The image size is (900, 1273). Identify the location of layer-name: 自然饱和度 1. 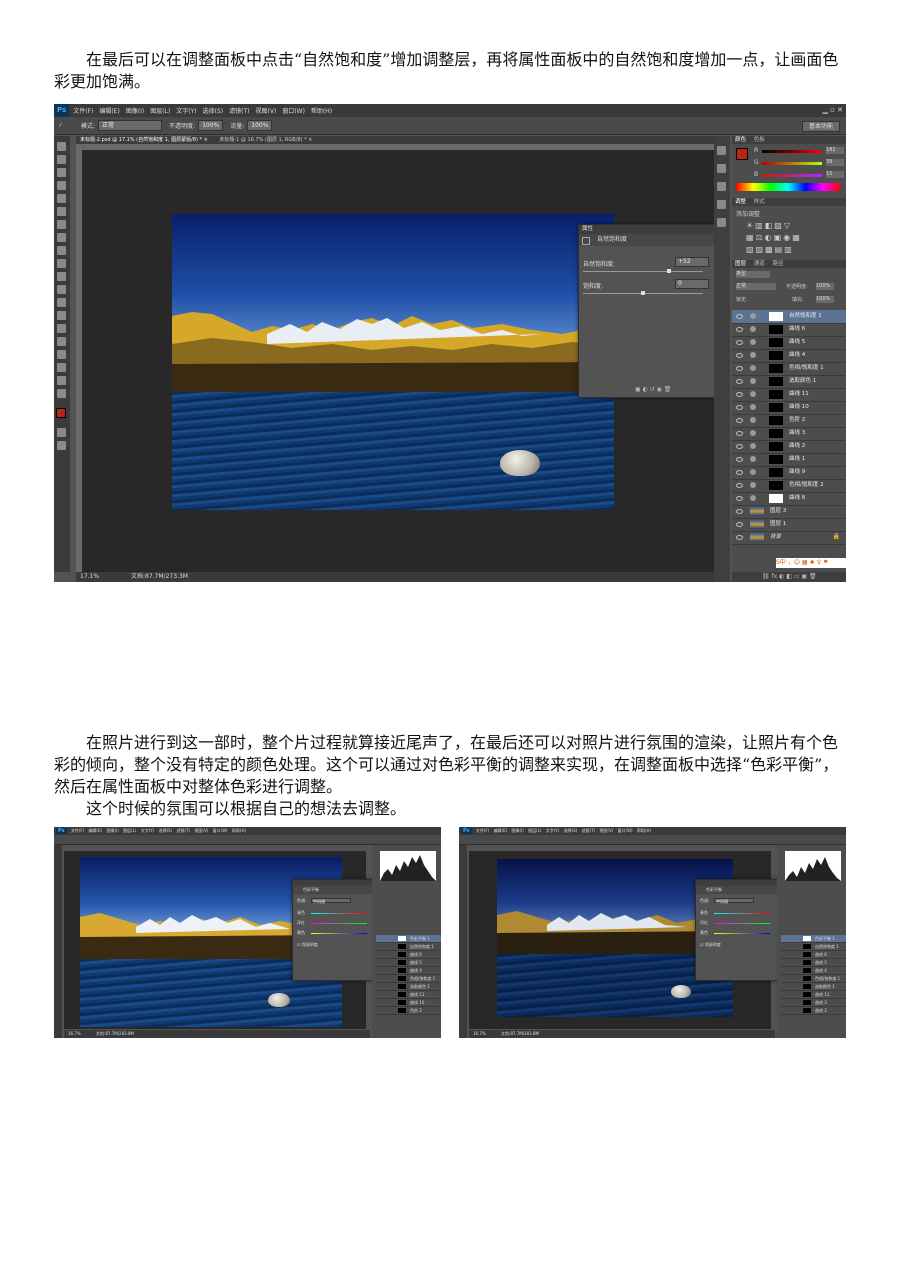
(805, 316).